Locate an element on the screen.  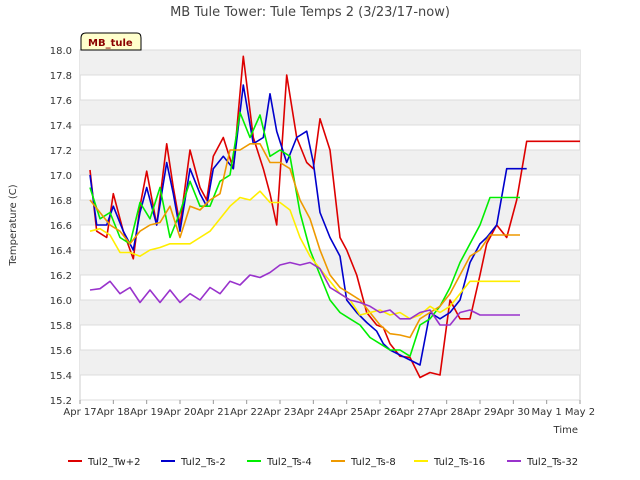
legend-label: Tul2_Ts-4 is located at coordinates (289, 462).